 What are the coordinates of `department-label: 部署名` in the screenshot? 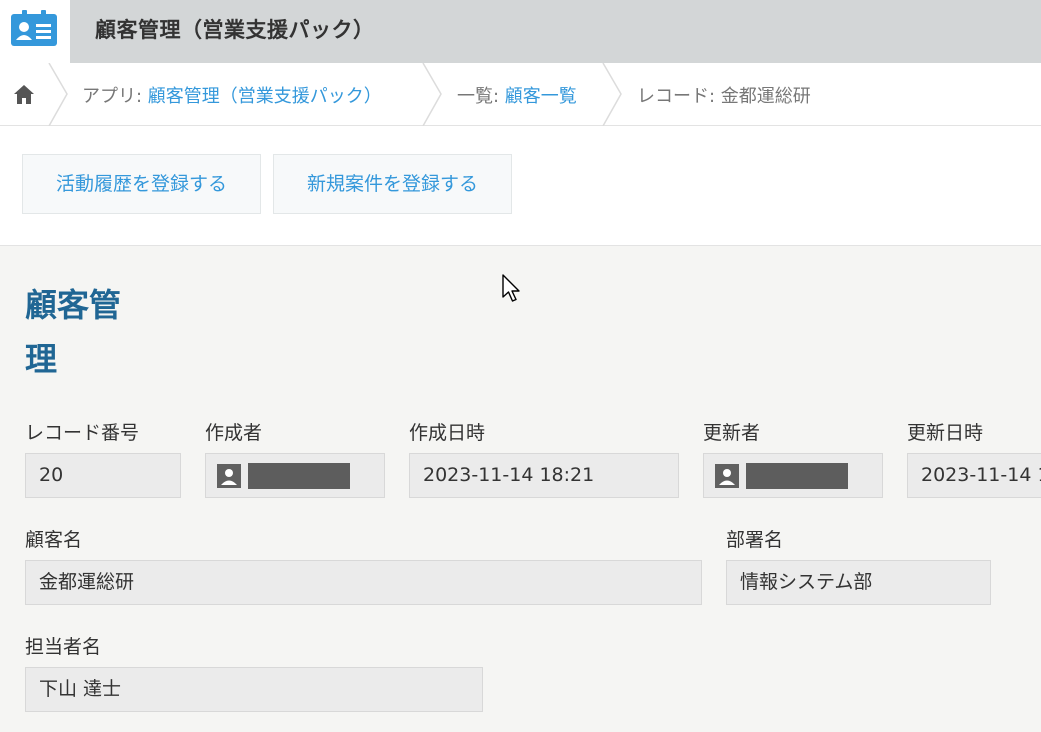 It's located at (755, 540).